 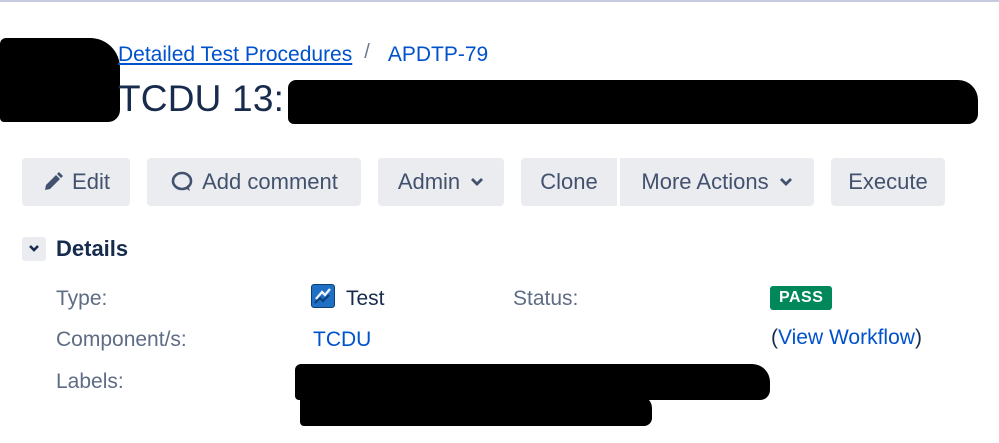 I want to click on view-workflow-link: View Workflow, so click(x=846, y=337).